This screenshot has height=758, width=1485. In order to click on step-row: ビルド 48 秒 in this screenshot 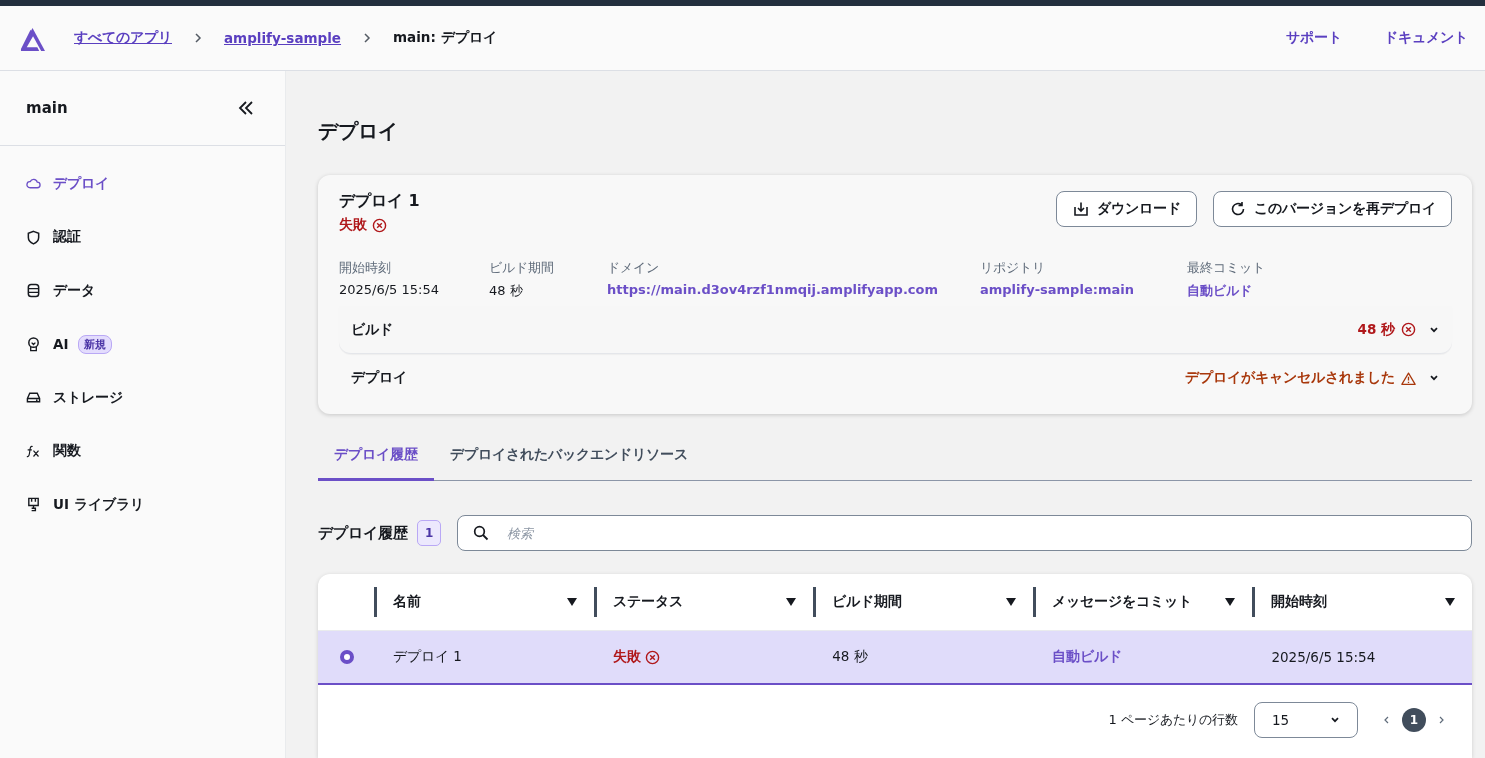, I will do `click(895, 330)`.